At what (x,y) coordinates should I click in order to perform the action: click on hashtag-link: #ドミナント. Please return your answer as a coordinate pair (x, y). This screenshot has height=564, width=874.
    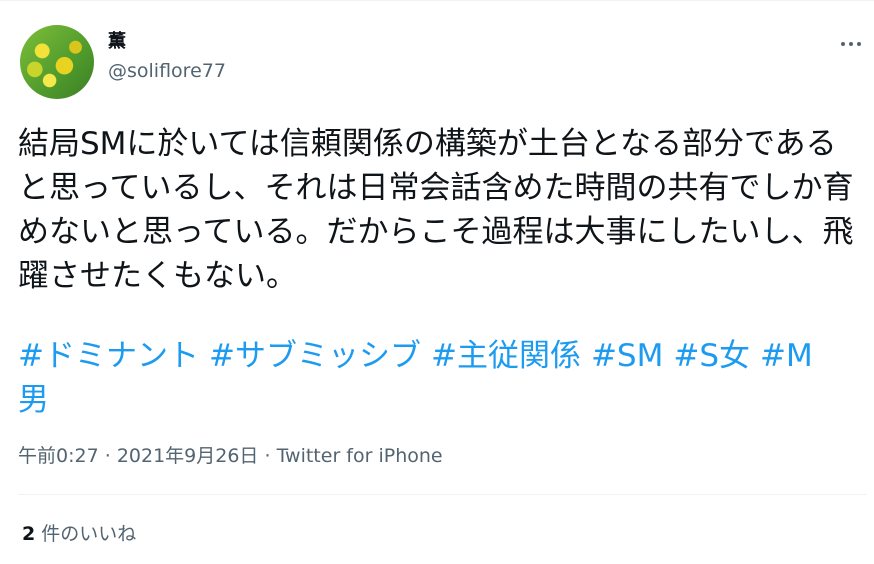
    Looking at the image, I should click on (108, 356).